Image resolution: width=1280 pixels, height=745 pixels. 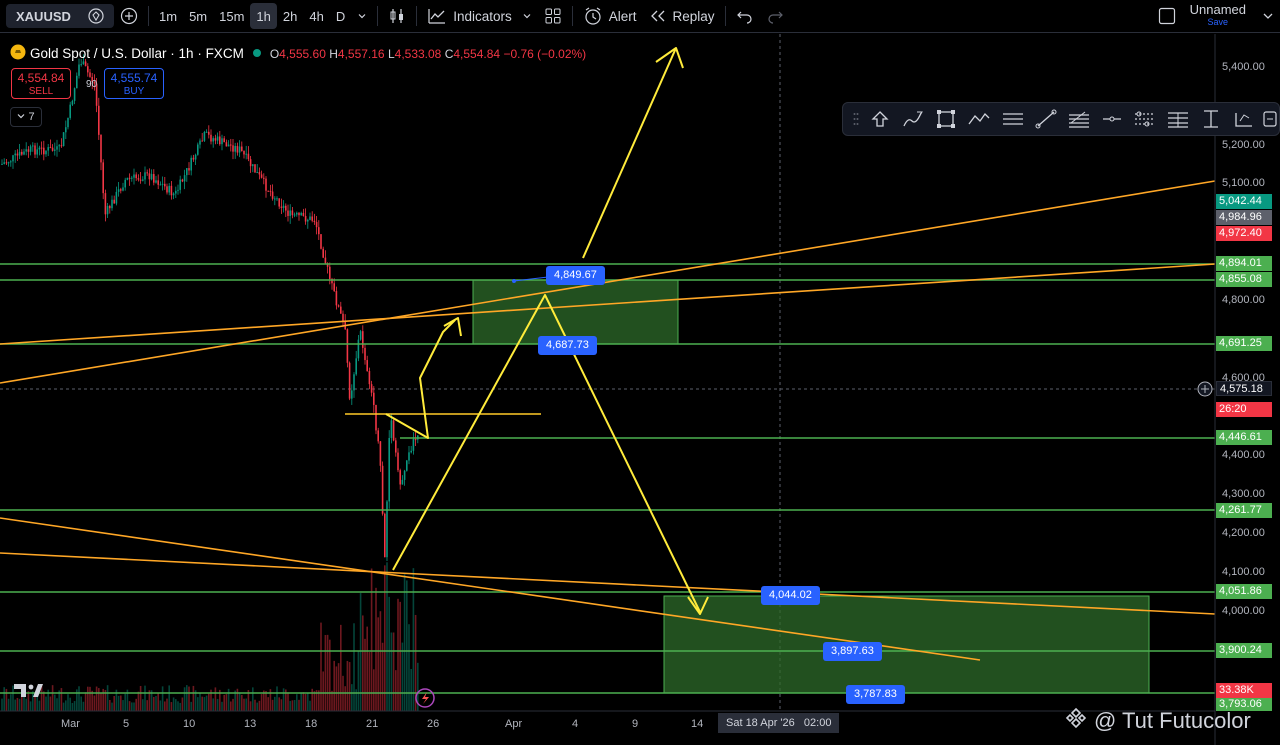 What do you see at coordinates (906, 644) in the screenshot?
I see `demand-zone-box` at bounding box center [906, 644].